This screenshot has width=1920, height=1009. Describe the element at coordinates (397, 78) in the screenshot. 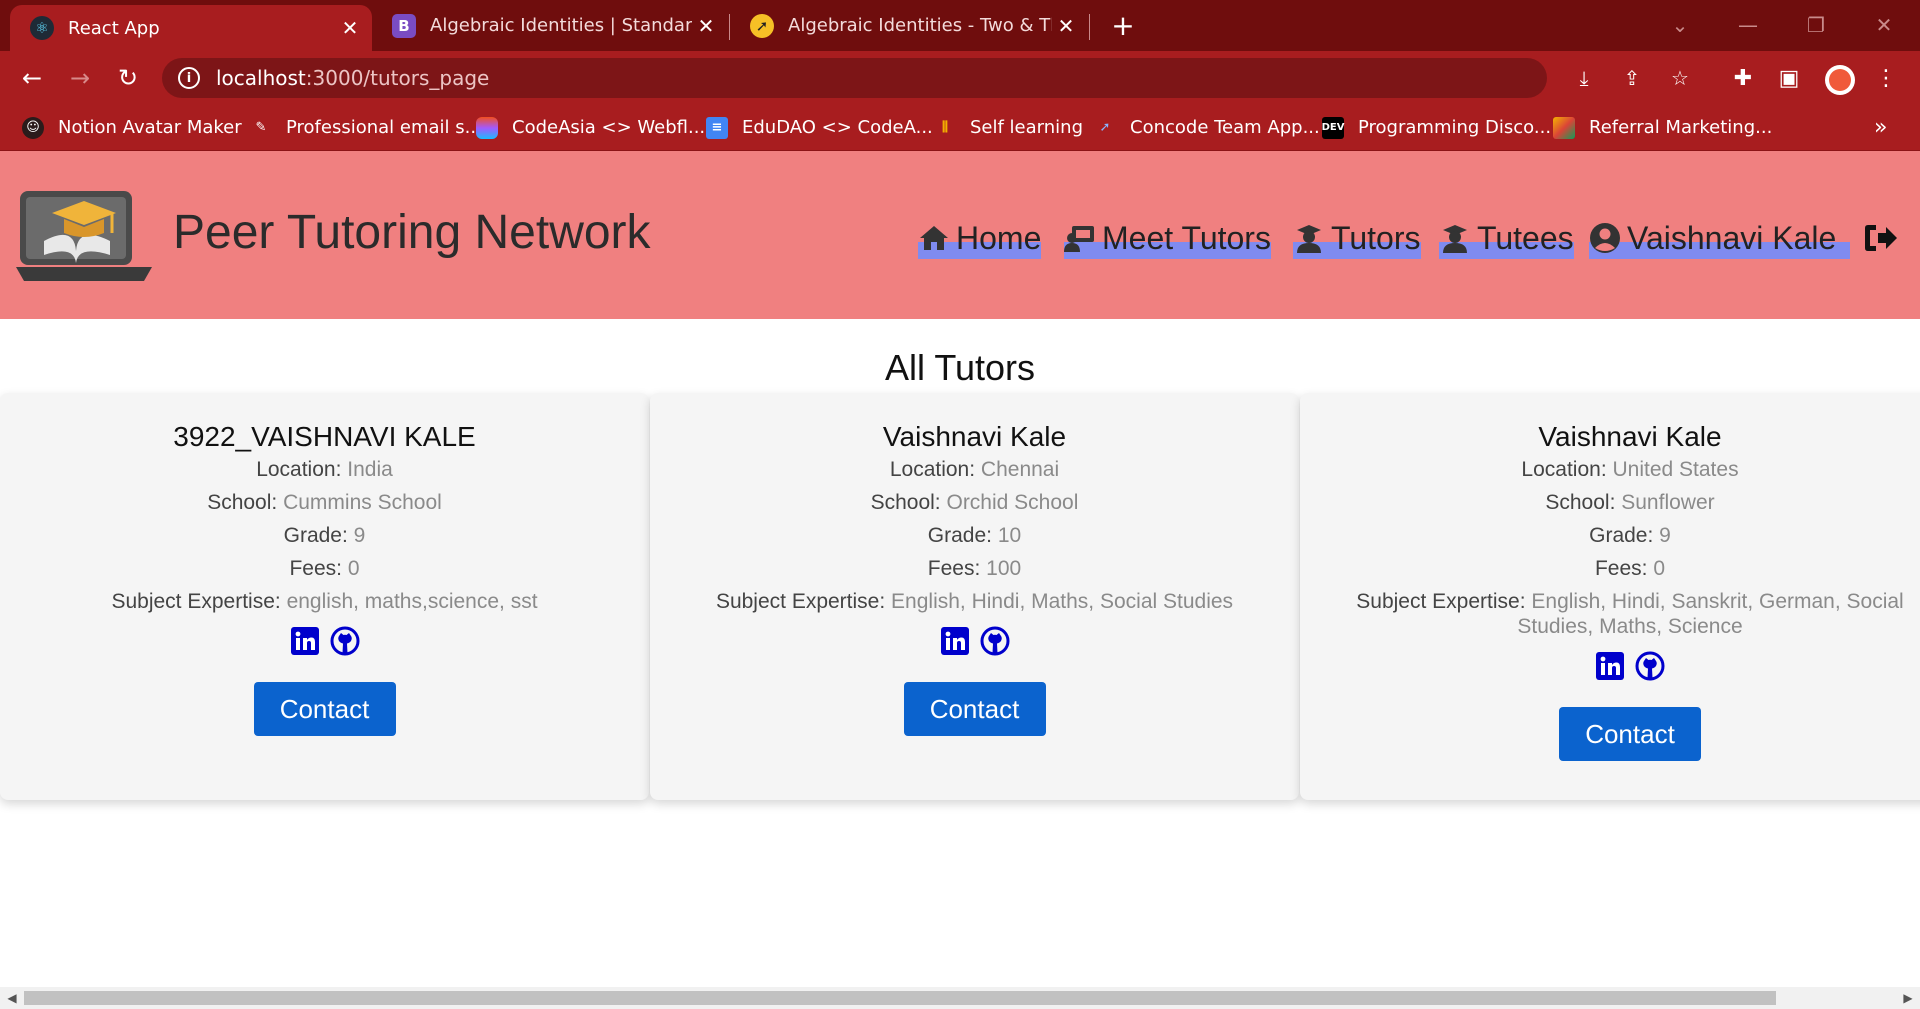

I see `url-path: :3000/tutors_page` at that location.